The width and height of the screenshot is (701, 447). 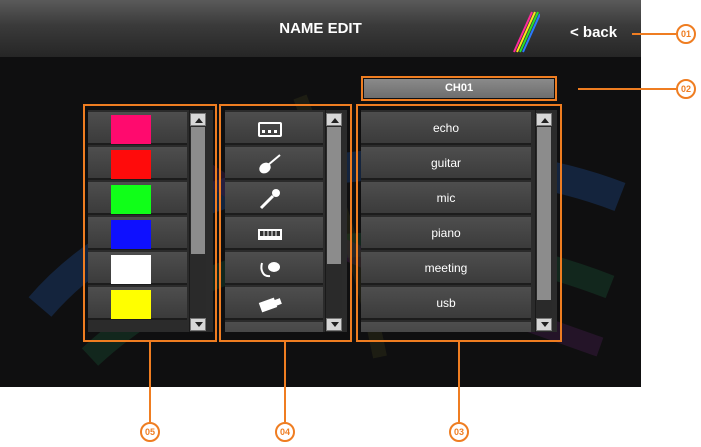 I want to click on color-list-highlight, so click(x=150, y=223).